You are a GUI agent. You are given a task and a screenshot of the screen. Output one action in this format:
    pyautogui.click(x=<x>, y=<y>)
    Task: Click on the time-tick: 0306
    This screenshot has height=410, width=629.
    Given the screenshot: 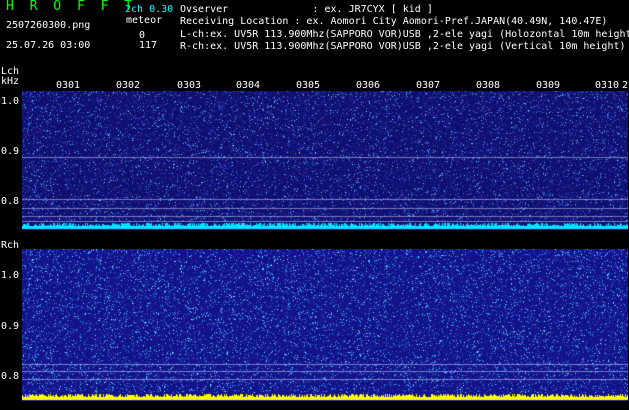 What is the action you would take?
    pyautogui.click(x=368, y=85)
    